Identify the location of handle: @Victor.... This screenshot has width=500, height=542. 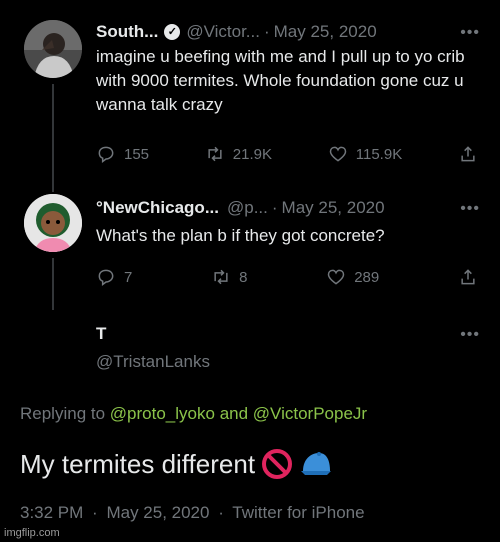
(223, 32).